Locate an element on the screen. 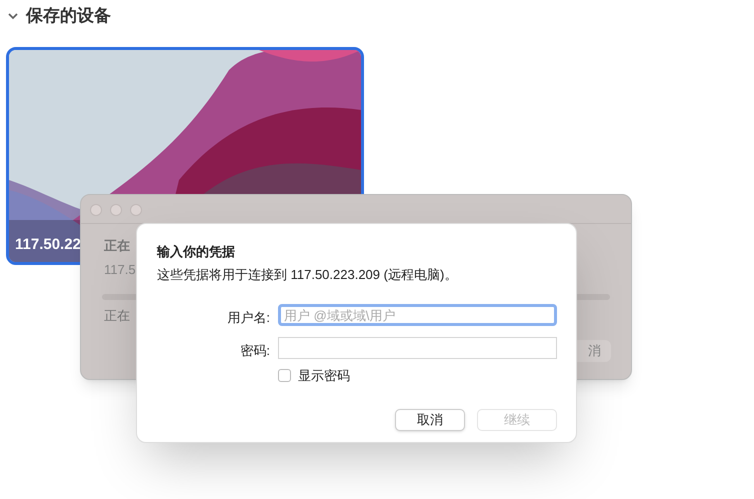 The height and width of the screenshot is (499, 754). status-text: 正在 is located at coordinates (117, 246).